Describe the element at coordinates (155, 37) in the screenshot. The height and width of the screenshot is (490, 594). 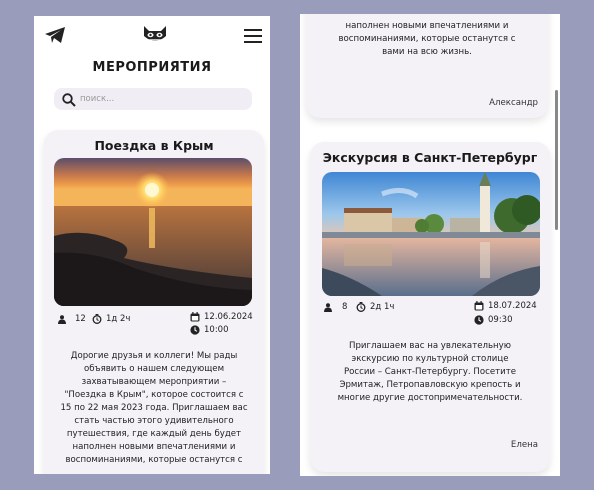
I see `raccoon-logo-icon` at that location.